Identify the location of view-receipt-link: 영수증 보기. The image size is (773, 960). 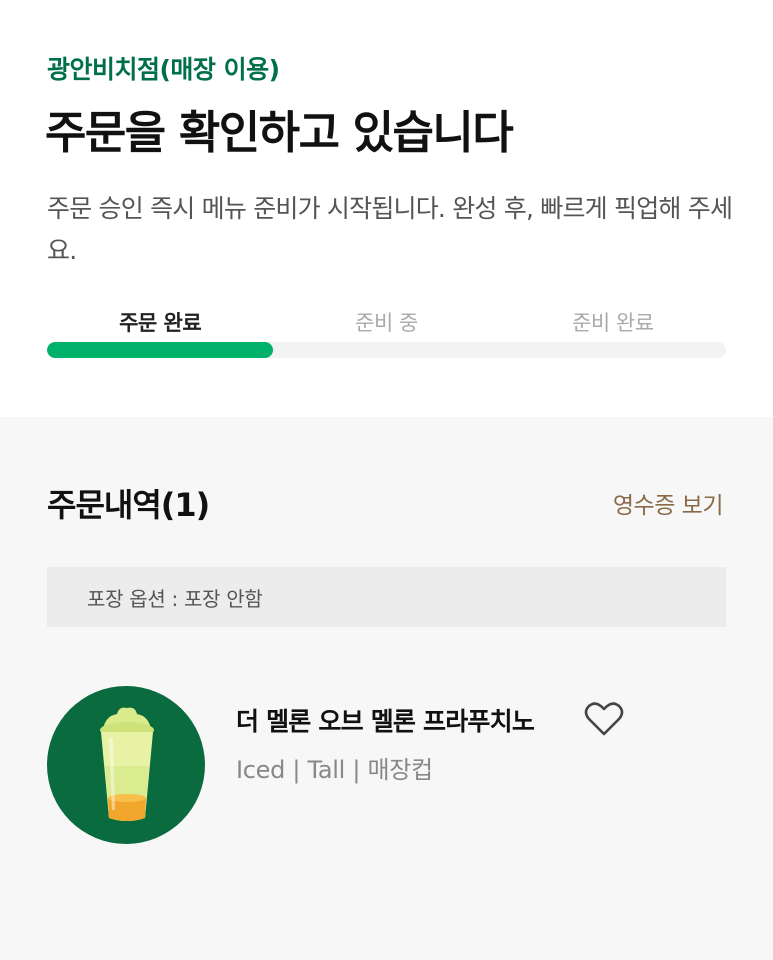
(668, 503).